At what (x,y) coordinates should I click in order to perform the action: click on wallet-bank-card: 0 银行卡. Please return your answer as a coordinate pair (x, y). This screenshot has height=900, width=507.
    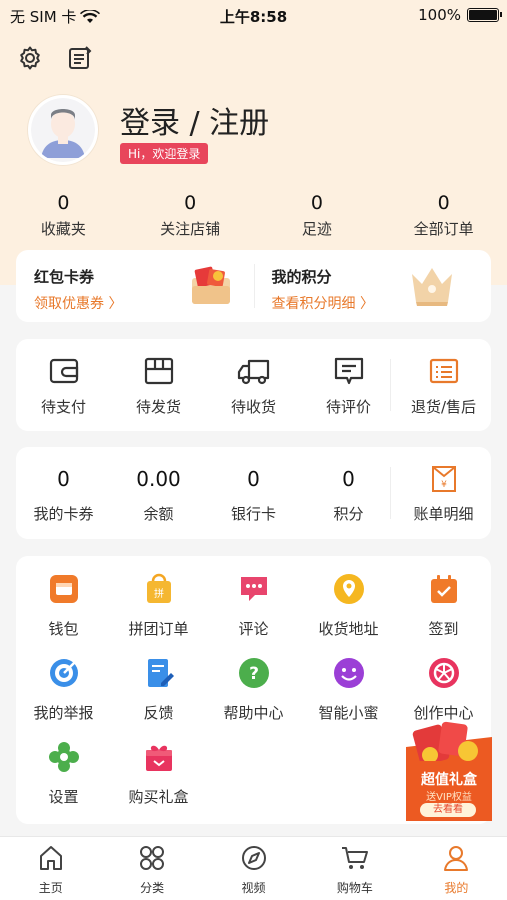
    Looking at the image, I should click on (253, 493).